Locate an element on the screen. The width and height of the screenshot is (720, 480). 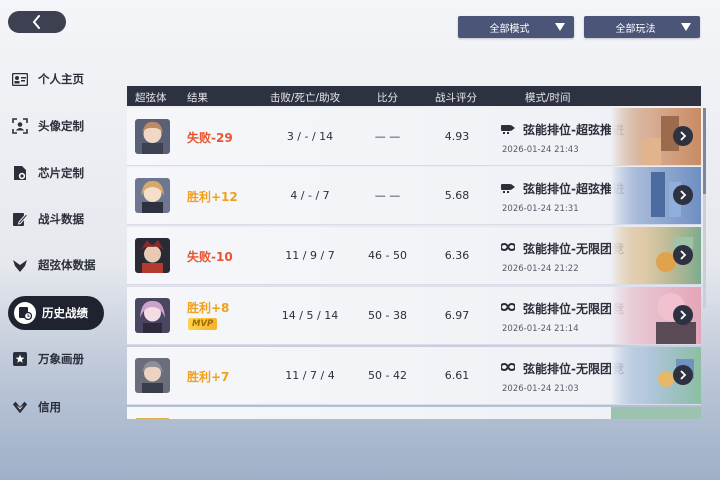
column-header: 比分 is located at coordinates (387, 98).